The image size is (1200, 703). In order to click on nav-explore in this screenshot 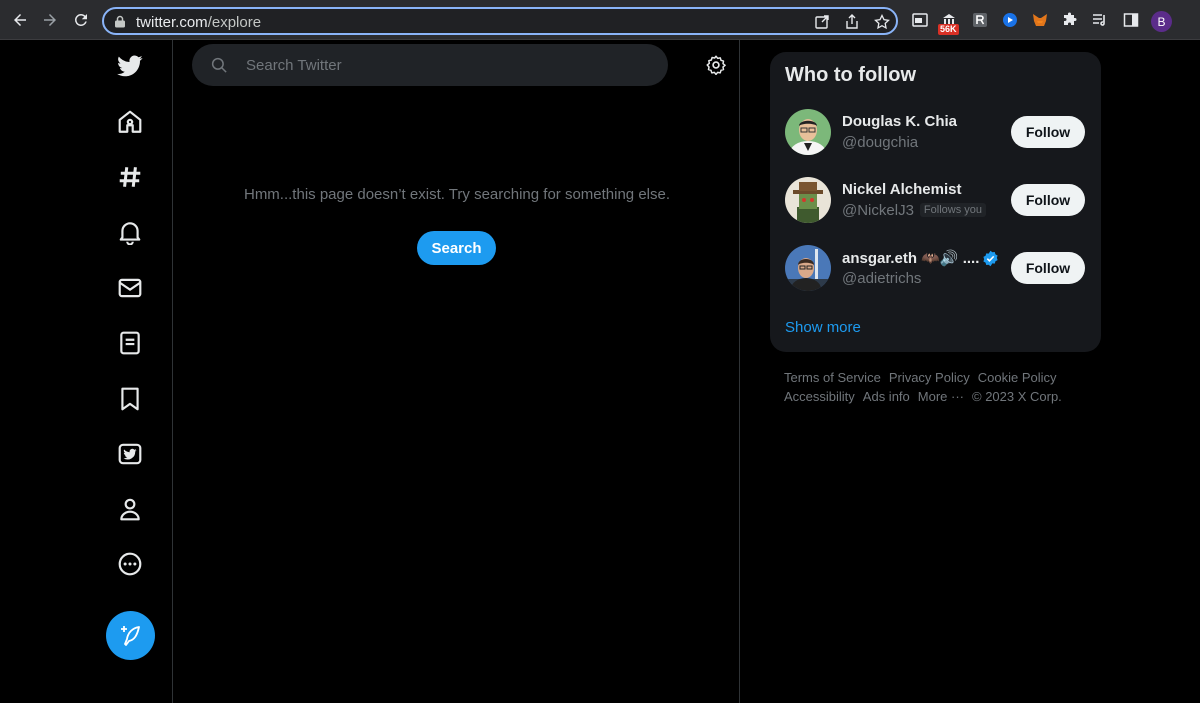, I will do `click(130, 177)`.